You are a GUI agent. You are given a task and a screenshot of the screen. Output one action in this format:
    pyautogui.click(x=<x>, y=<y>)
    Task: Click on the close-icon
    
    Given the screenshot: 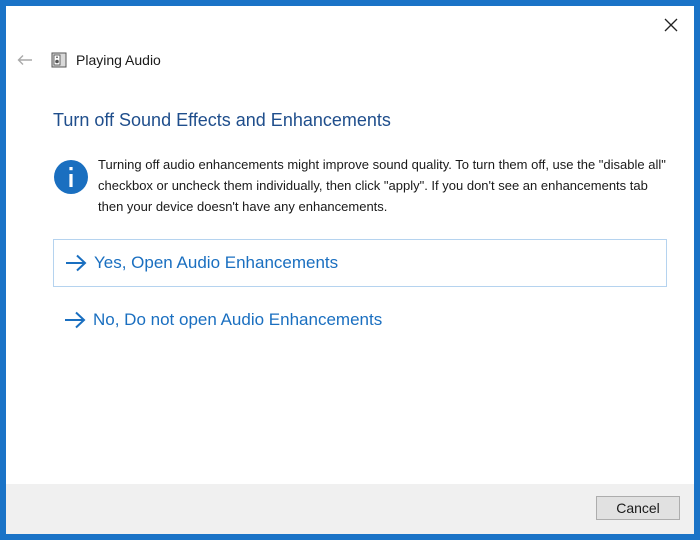 What is the action you would take?
    pyautogui.click(x=671, y=25)
    